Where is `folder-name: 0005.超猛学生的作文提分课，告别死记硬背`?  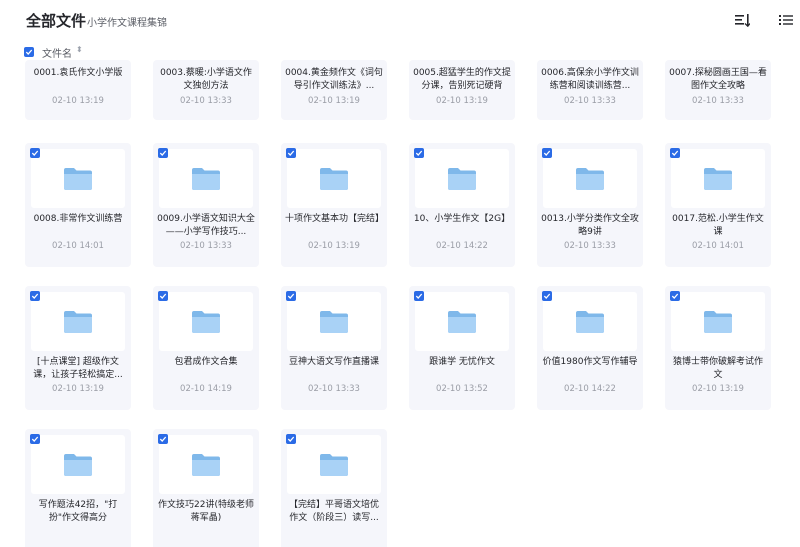 folder-name: 0005.超猛学生的作文提分课，告别死记硬背 is located at coordinates (462, 79).